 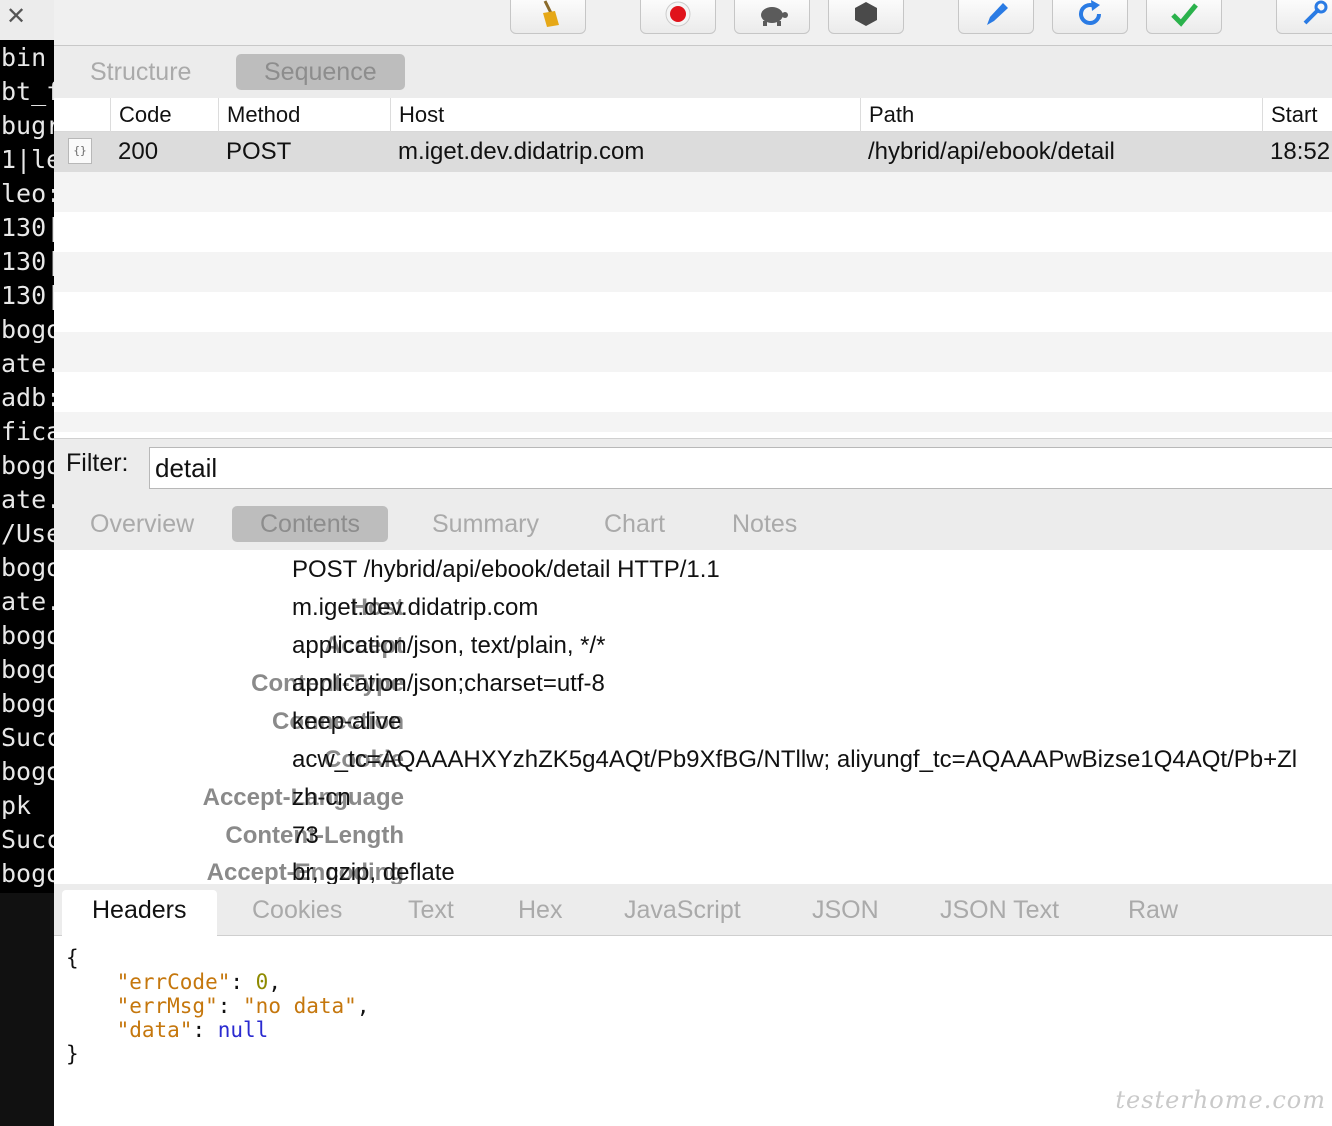 I want to click on repeat-button, so click(x=1090, y=17).